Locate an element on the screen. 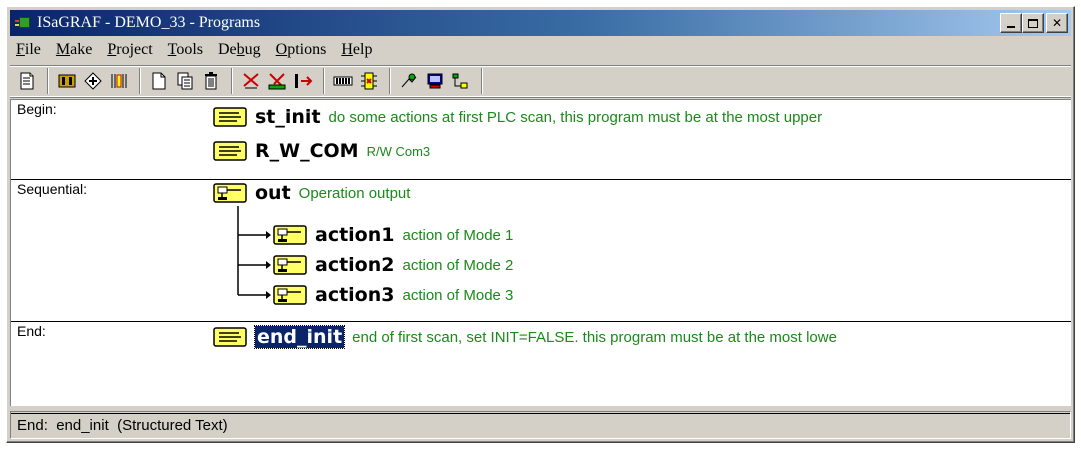 The width and height of the screenshot is (1081, 449). program-description: R/W Com3 is located at coordinates (398, 151).